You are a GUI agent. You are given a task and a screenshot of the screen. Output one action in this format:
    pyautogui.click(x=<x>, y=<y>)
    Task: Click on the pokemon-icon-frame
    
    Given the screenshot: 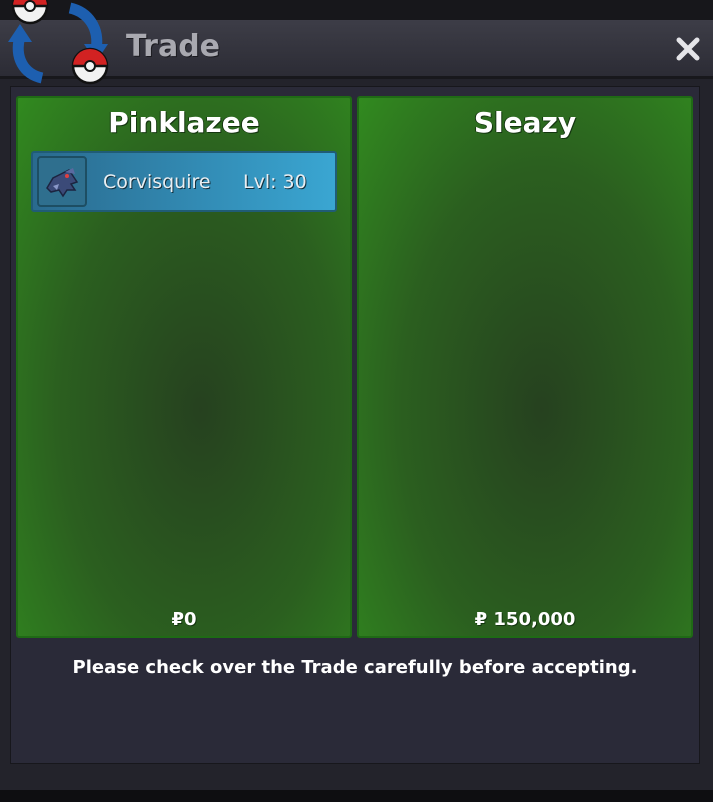 What is the action you would take?
    pyautogui.click(x=62, y=181)
    